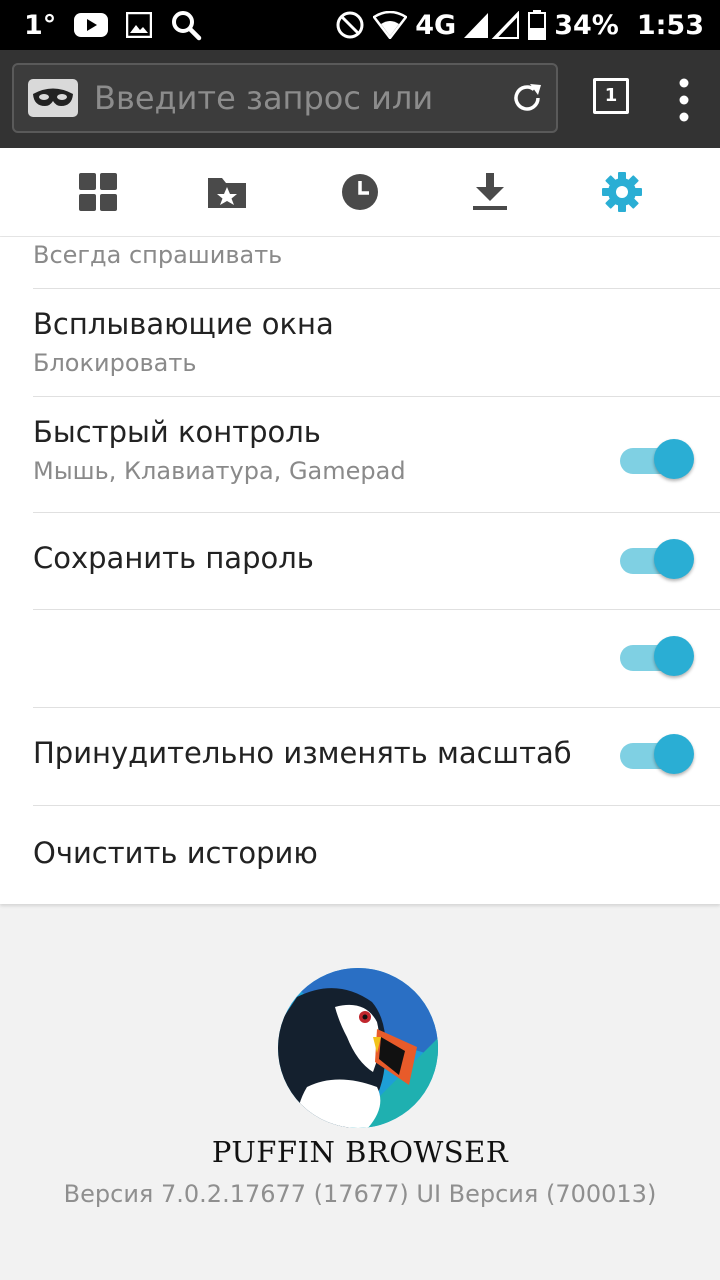 This screenshot has height=1280, width=720. Describe the element at coordinates (350, 25) in the screenshot. I see `do-not-disturb-icon` at that location.